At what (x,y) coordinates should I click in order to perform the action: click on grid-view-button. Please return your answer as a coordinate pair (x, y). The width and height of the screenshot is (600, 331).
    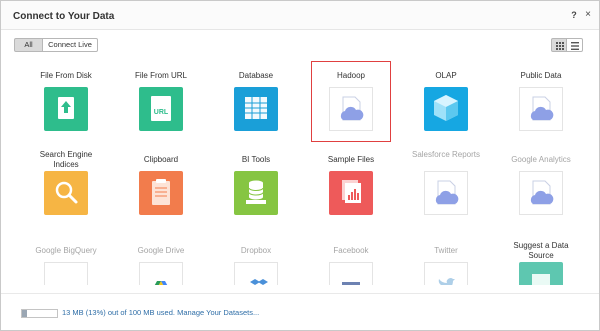
    Looking at the image, I should click on (559, 45).